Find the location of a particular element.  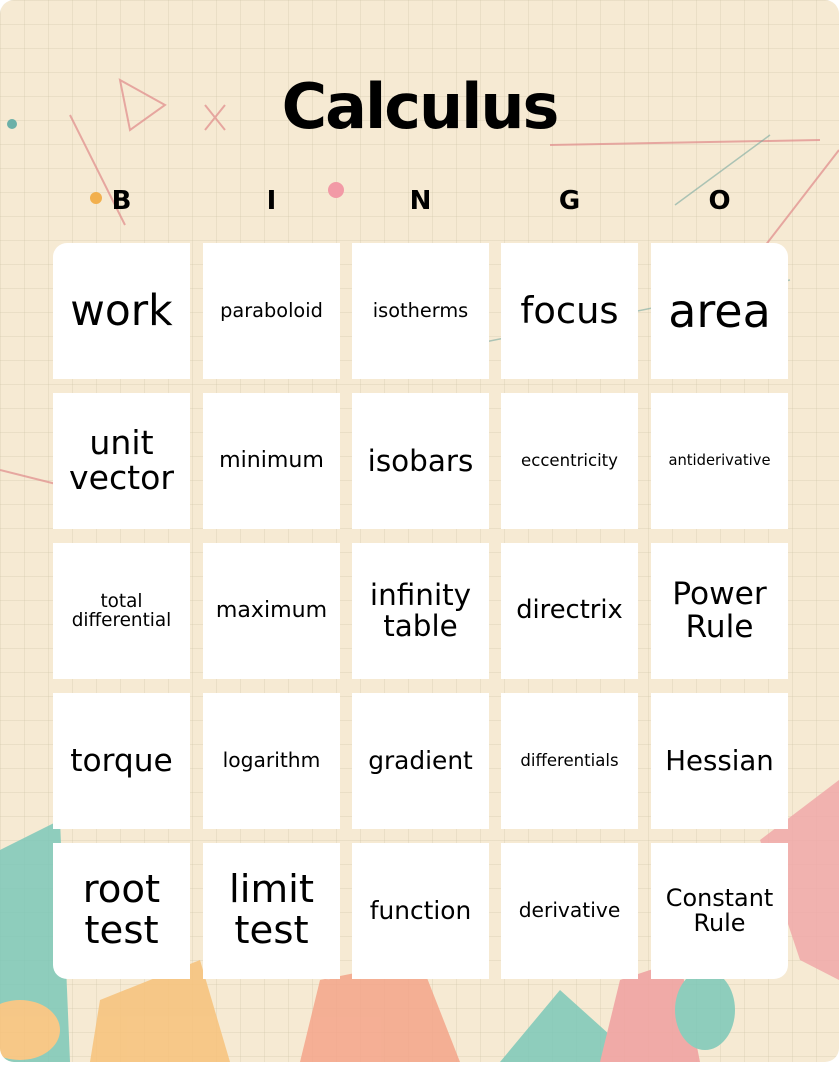

cell-text: Hessian is located at coordinates (719, 760).